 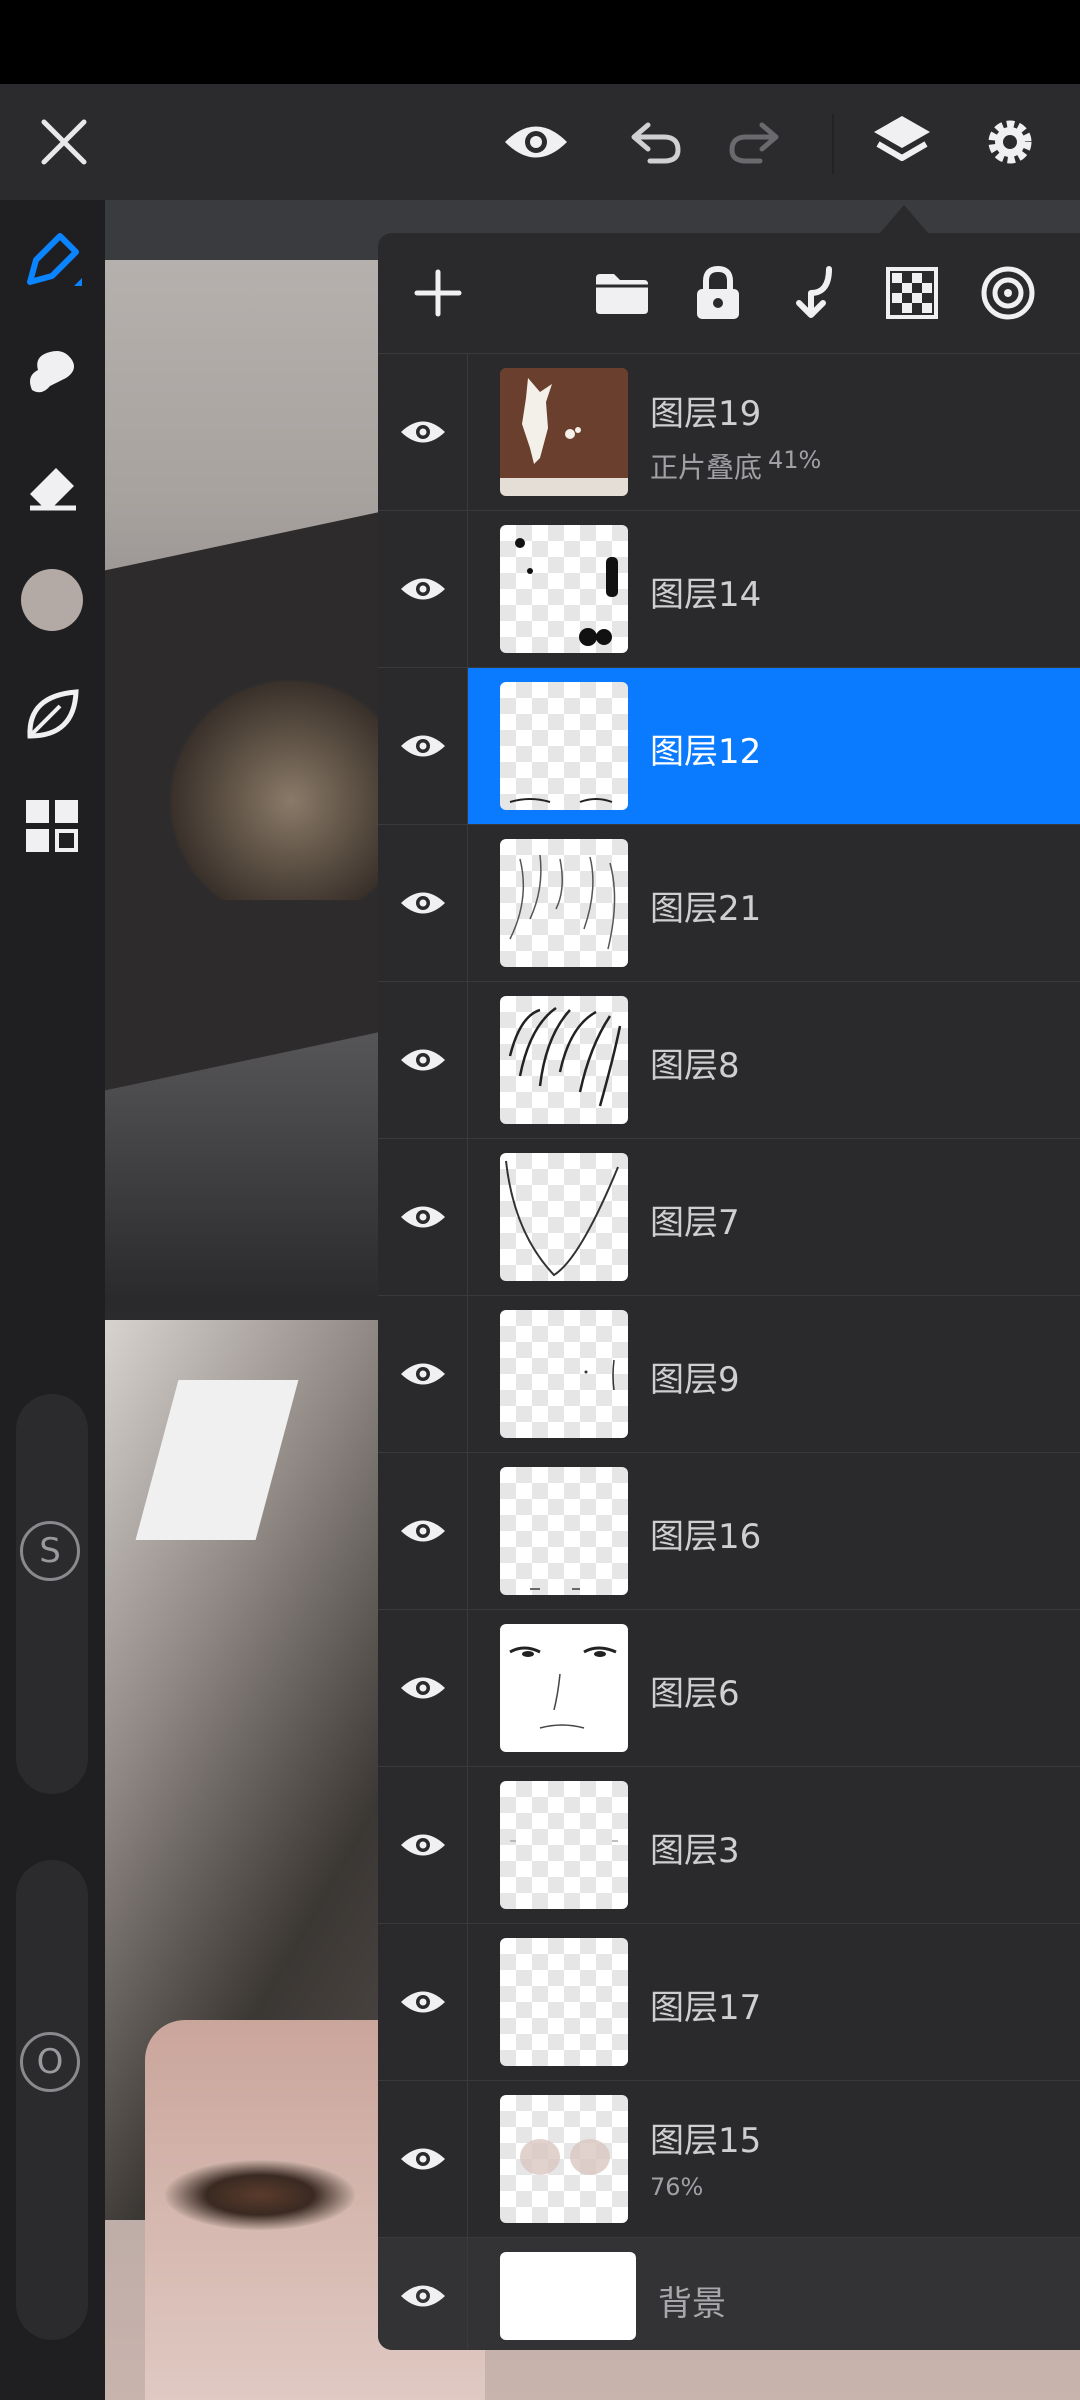 I want to click on gallery-tool, so click(x=52, y=826).